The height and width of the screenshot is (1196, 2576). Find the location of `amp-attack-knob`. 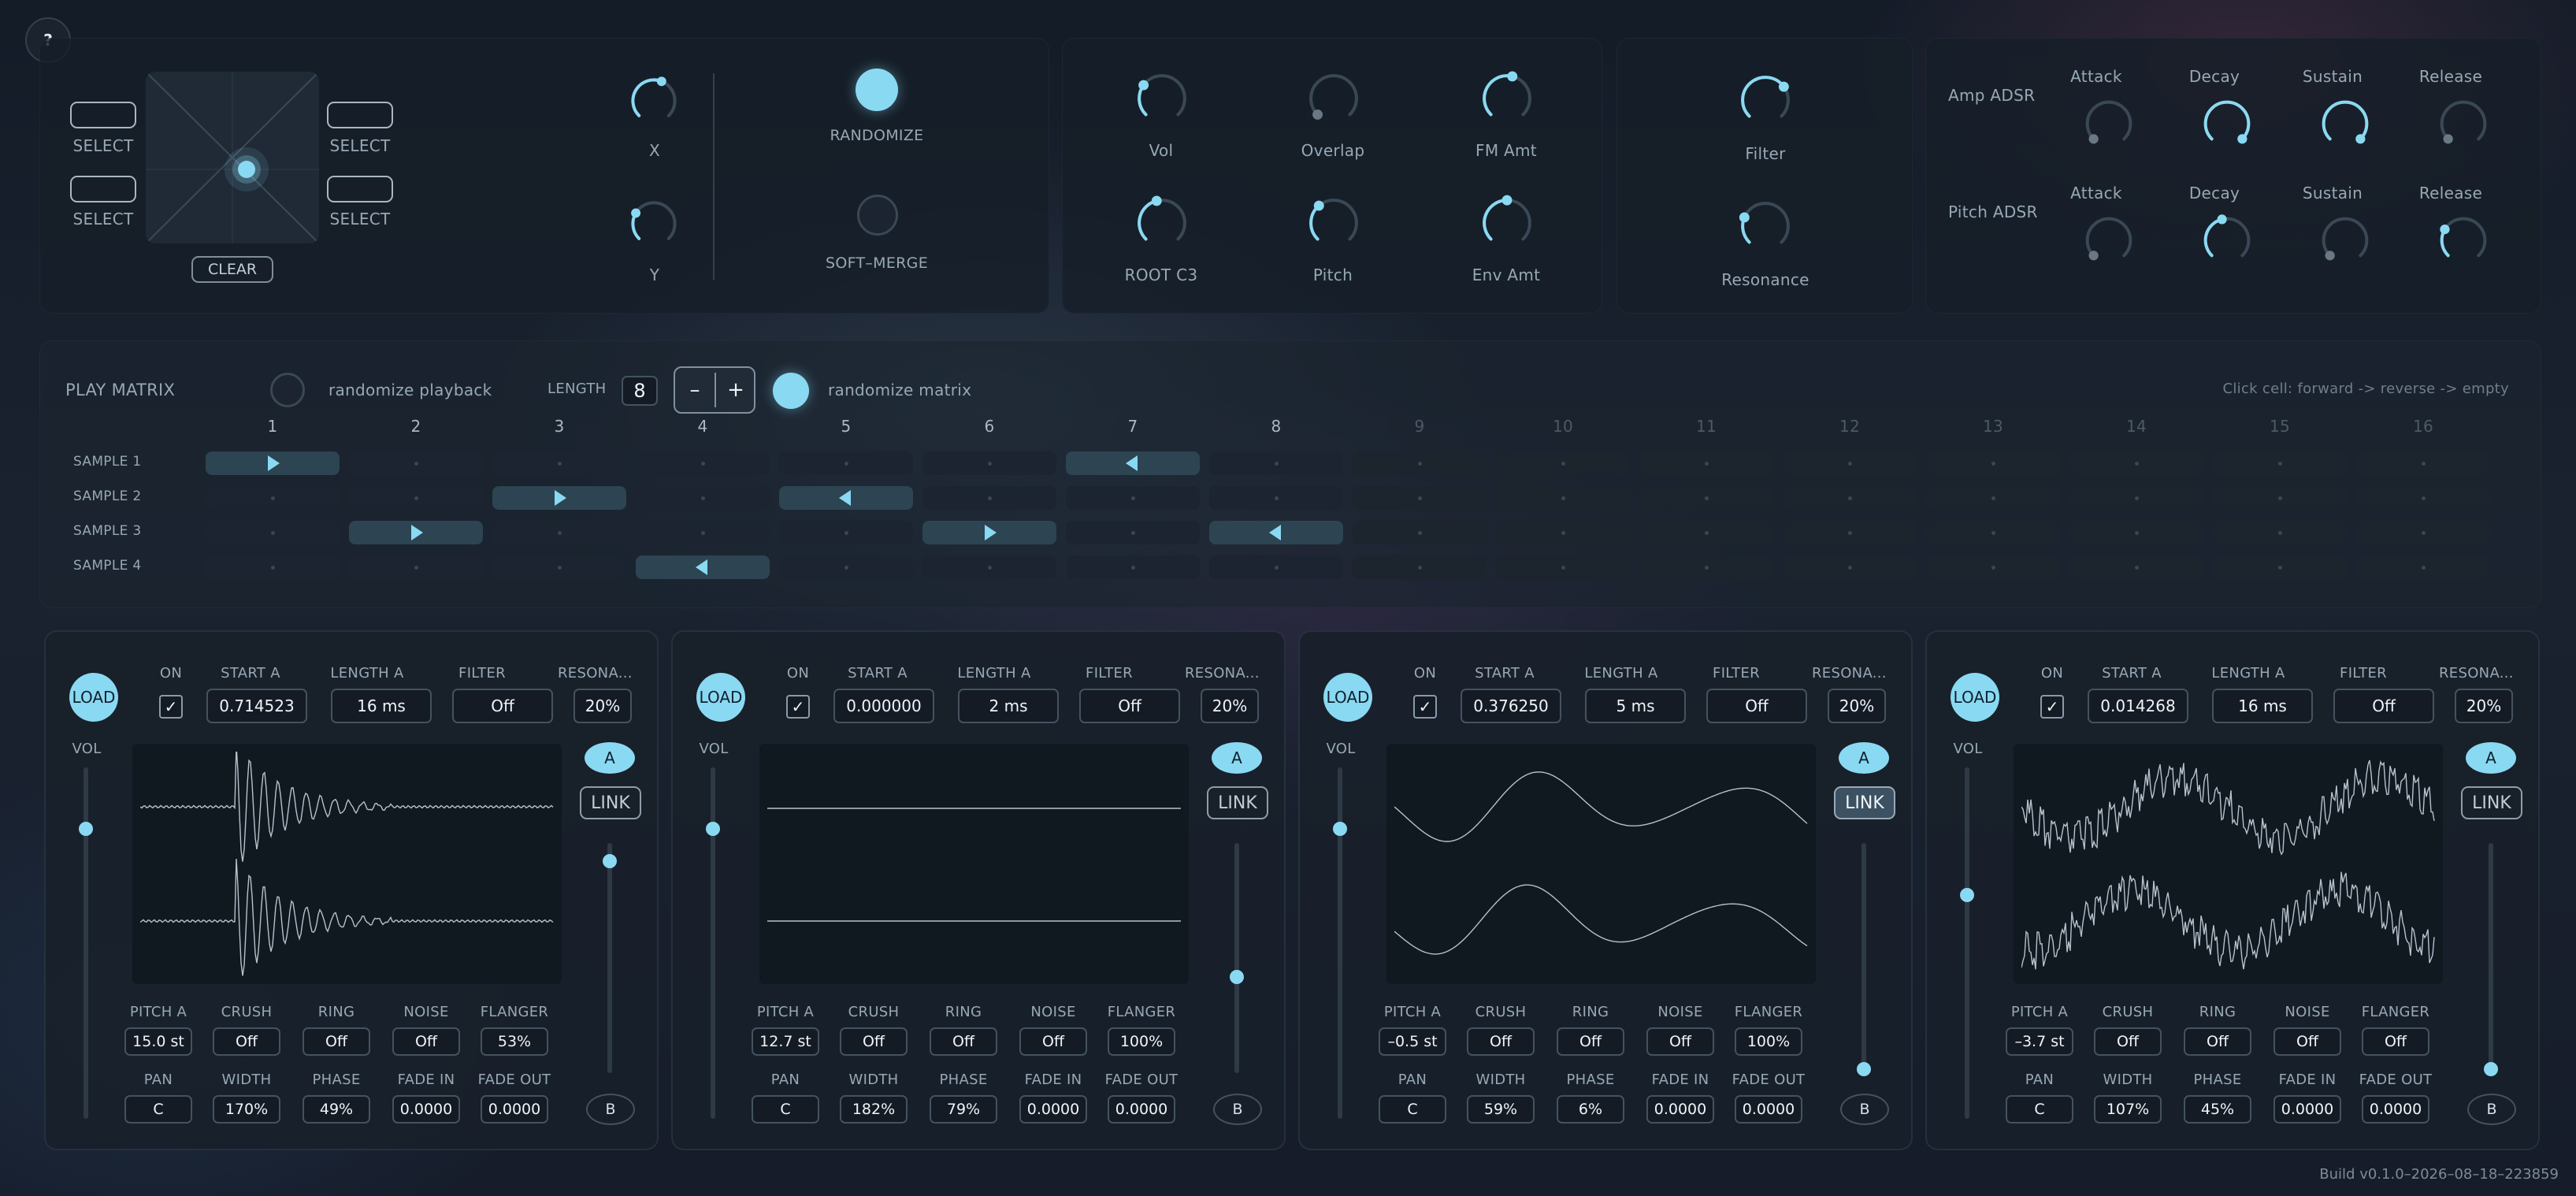

amp-attack-knob is located at coordinates (2108, 123).